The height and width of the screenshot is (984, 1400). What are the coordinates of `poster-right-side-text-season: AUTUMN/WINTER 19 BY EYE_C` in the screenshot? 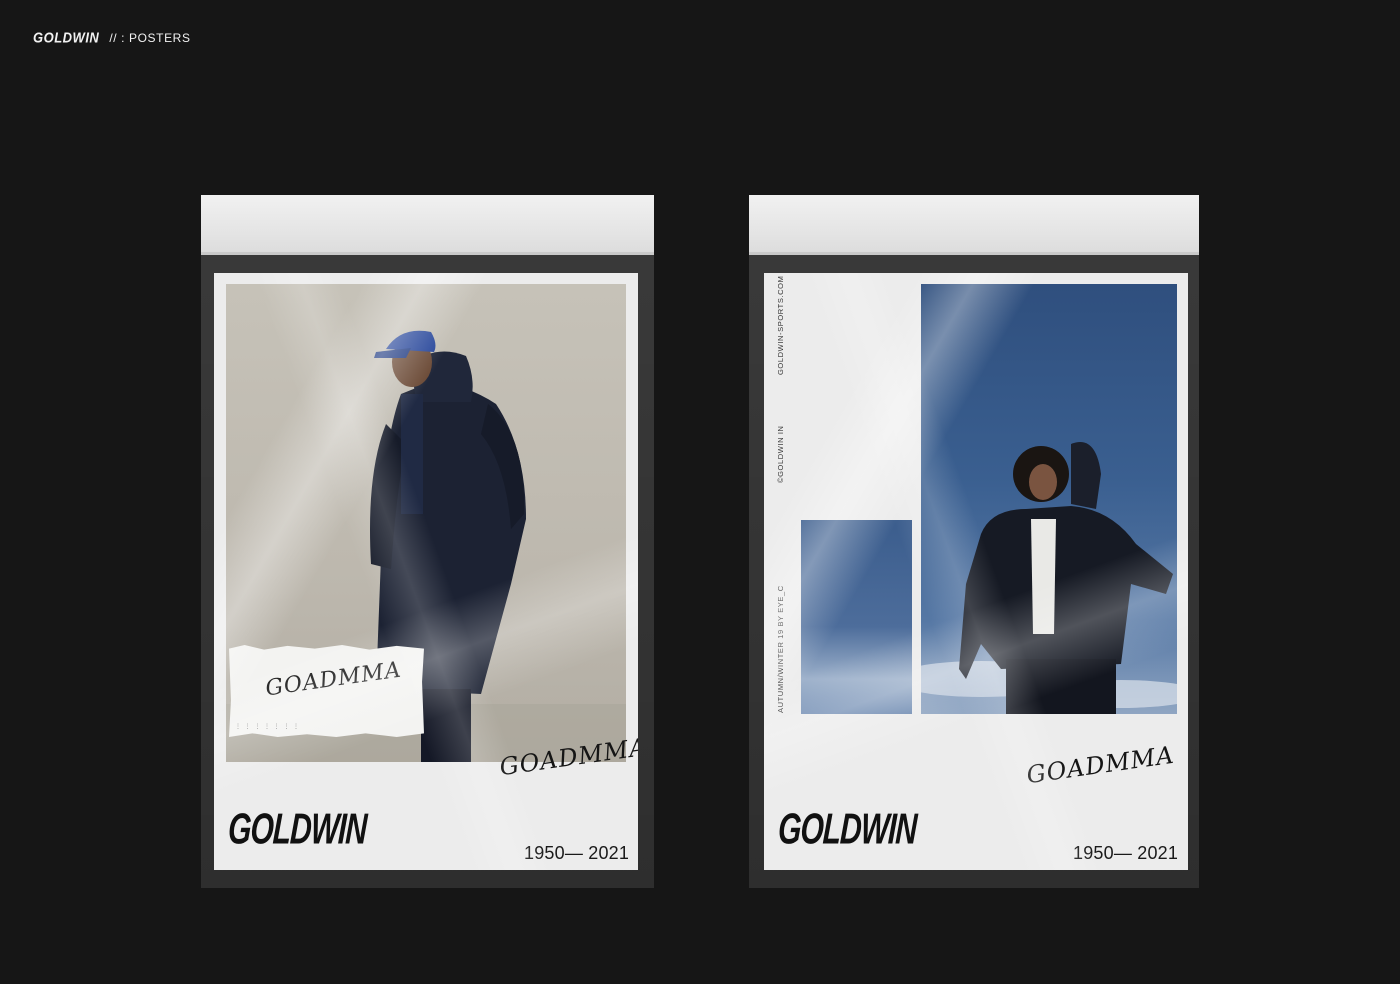 It's located at (780, 649).